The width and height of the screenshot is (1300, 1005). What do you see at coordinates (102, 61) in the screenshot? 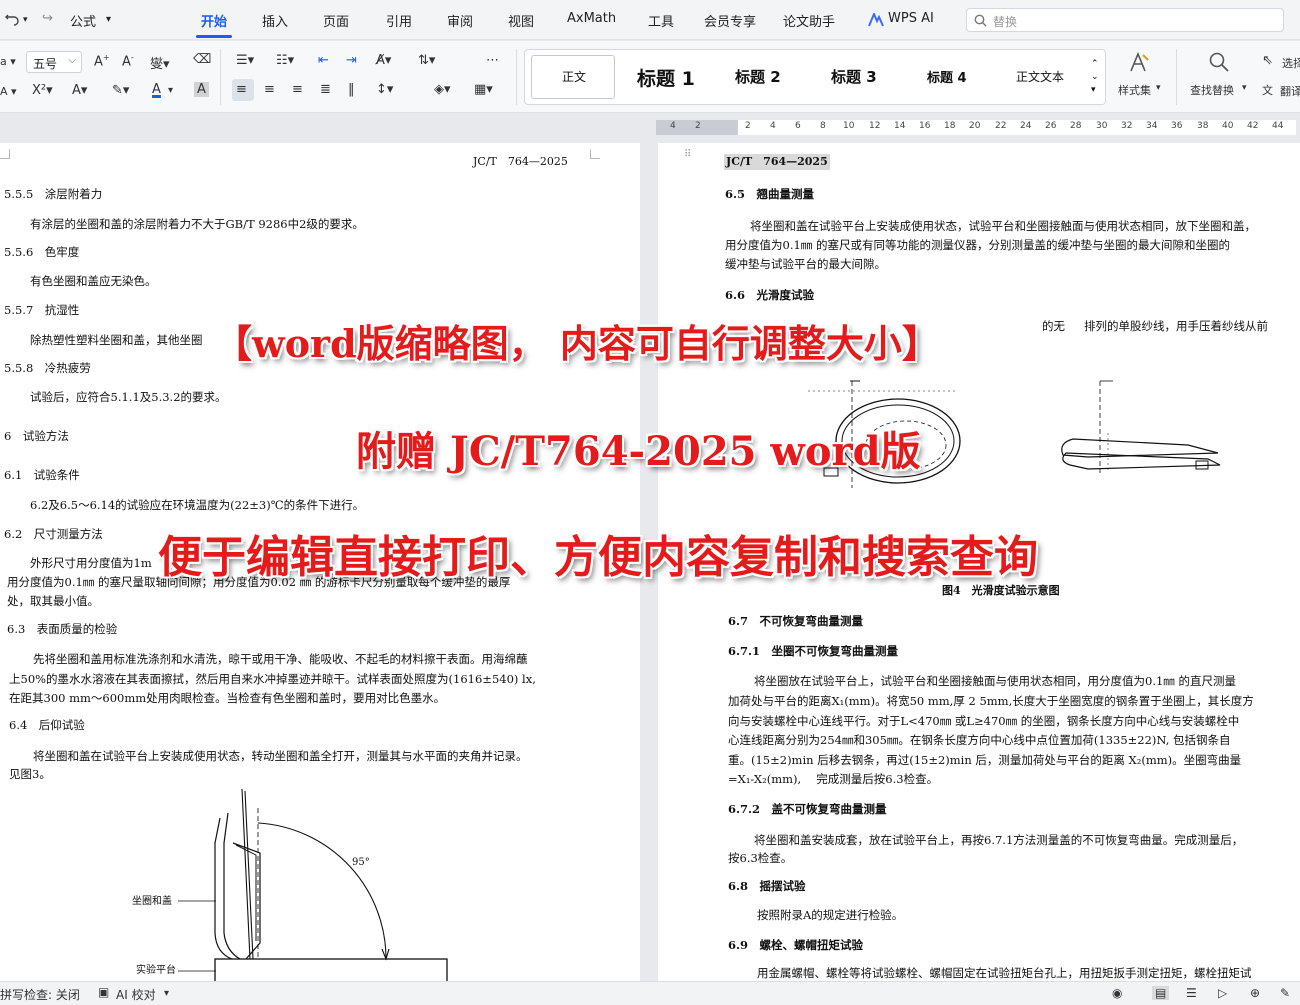
I see `increase-font-icon: A+` at bounding box center [102, 61].